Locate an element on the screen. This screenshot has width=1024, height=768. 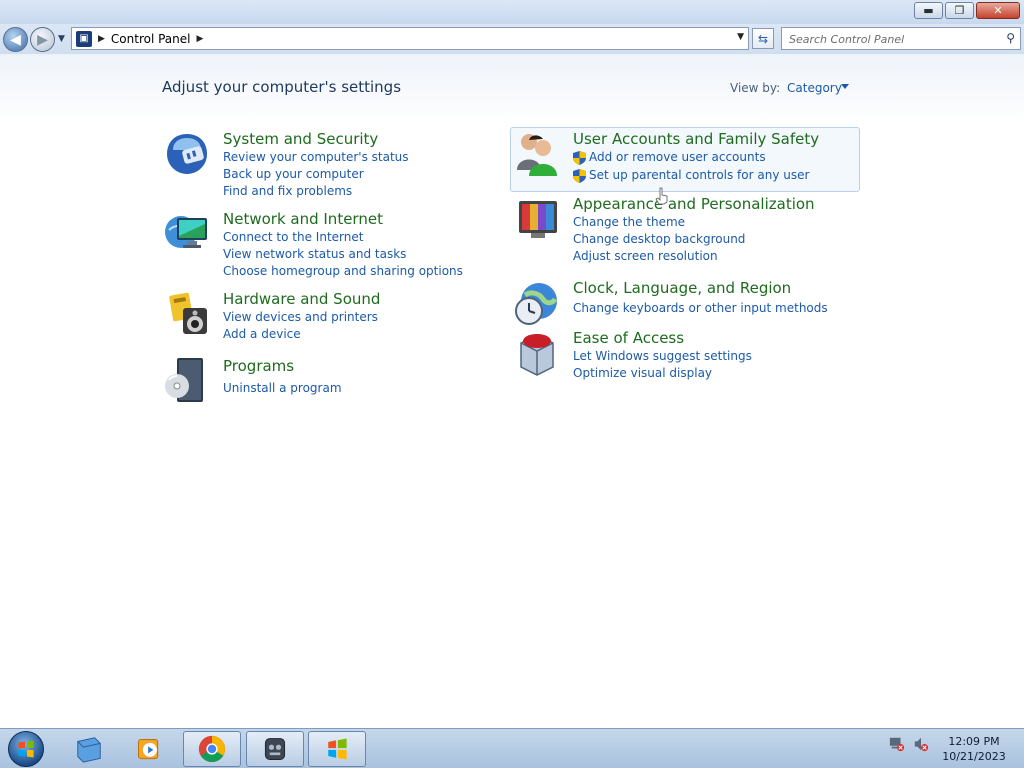
start-button is located at coordinates (26, 749).